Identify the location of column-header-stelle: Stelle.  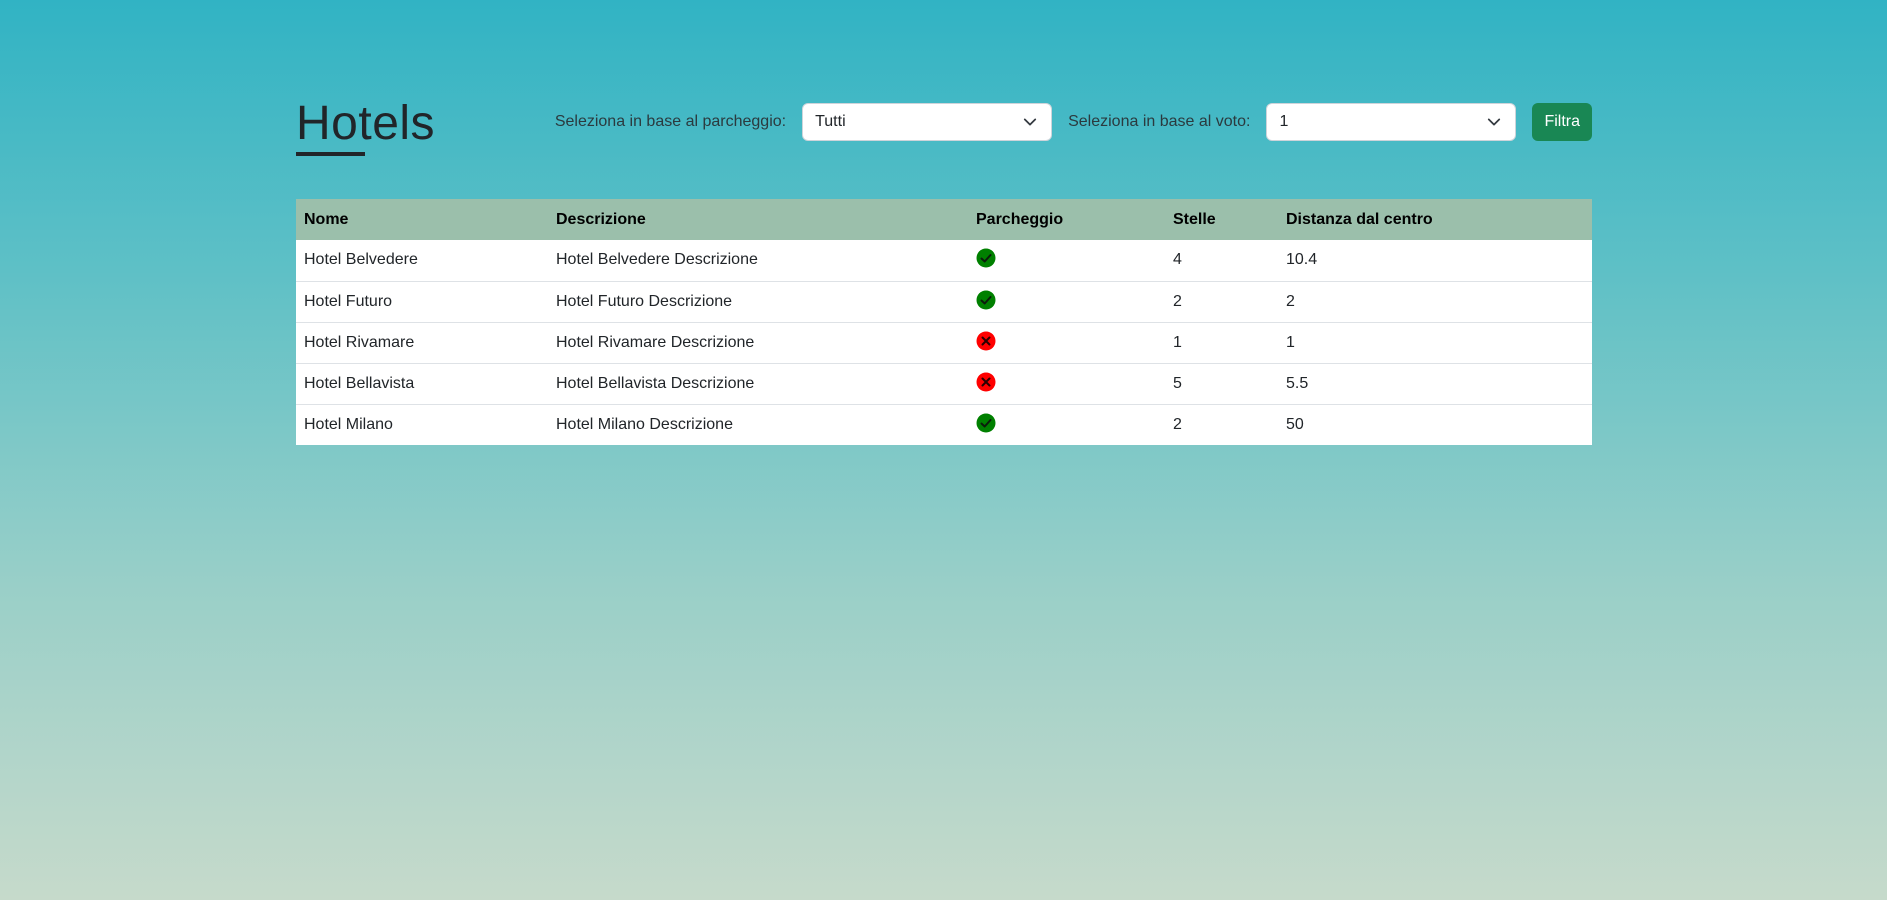
(1221, 219).